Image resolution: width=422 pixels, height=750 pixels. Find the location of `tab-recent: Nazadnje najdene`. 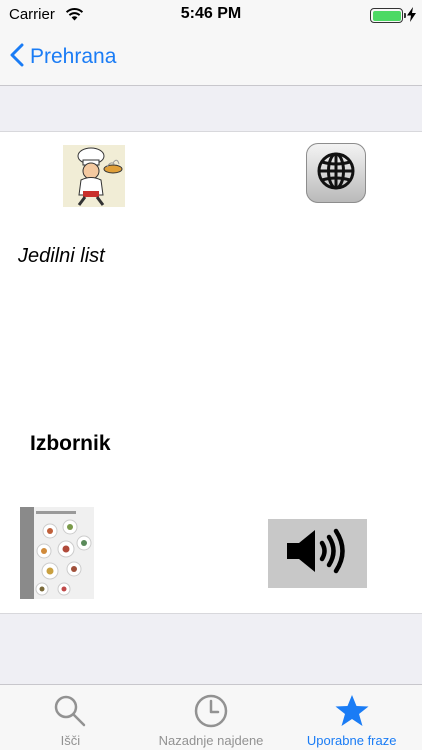

tab-recent: Nazadnje najdene is located at coordinates (211, 717).